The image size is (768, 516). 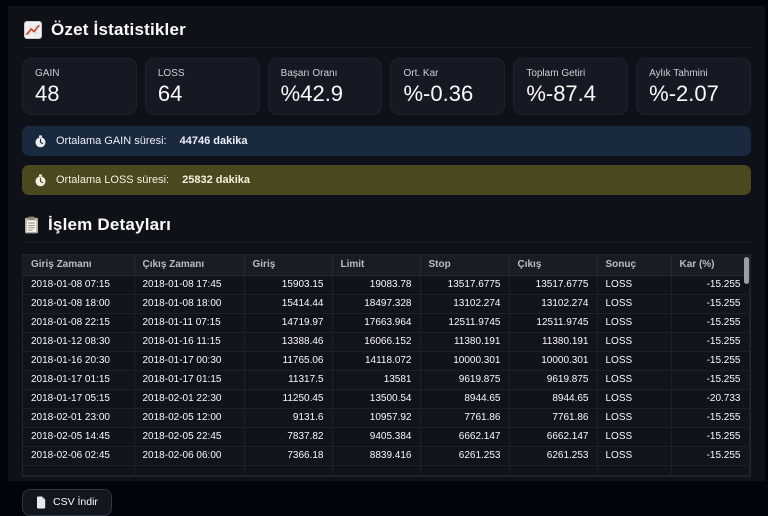 What do you see at coordinates (189, 436) in the screenshot?
I see `table-cell: 2018-02-05 22:45` at bounding box center [189, 436].